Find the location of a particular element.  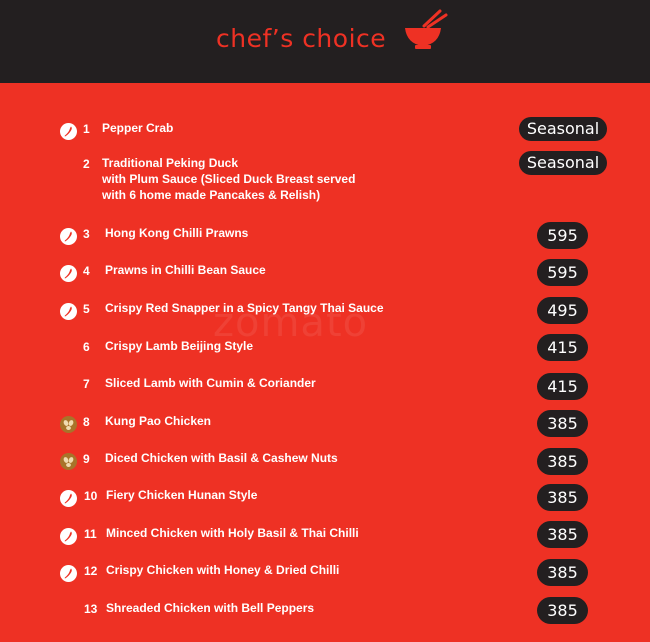

item-number: 7 is located at coordinates (86, 384).